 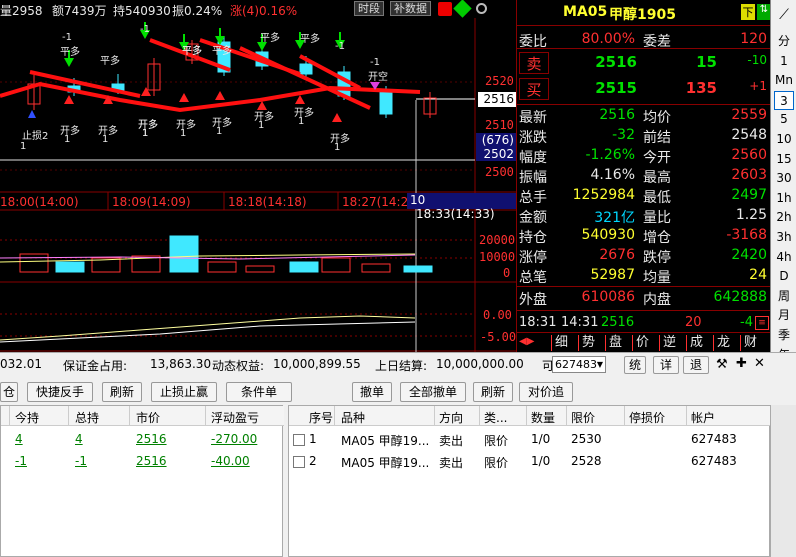 I want to click on quote-tab: 势, so click(x=586, y=343).